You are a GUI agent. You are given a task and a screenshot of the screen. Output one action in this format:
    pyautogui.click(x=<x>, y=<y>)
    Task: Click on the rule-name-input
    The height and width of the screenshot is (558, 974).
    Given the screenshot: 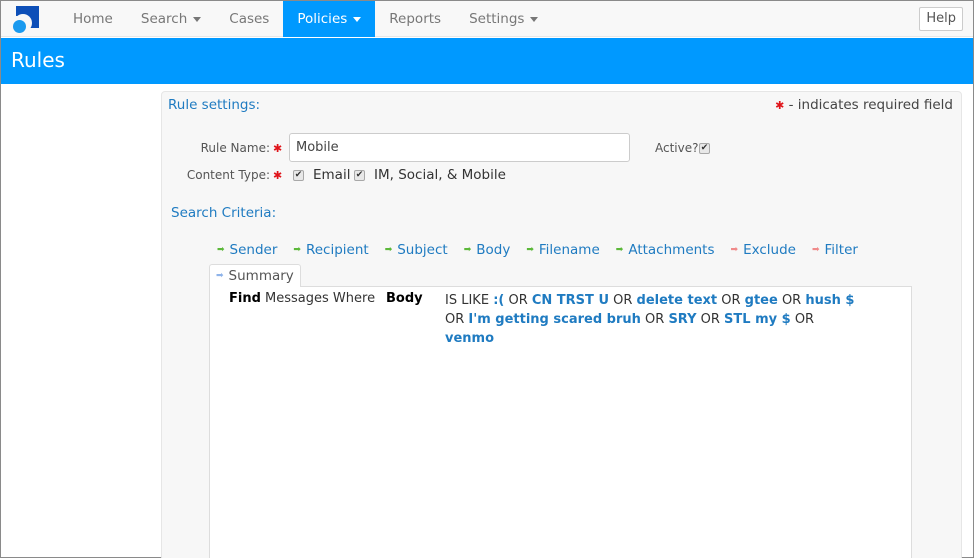 What is the action you would take?
    pyautogui.click(x=459, y=147)
    